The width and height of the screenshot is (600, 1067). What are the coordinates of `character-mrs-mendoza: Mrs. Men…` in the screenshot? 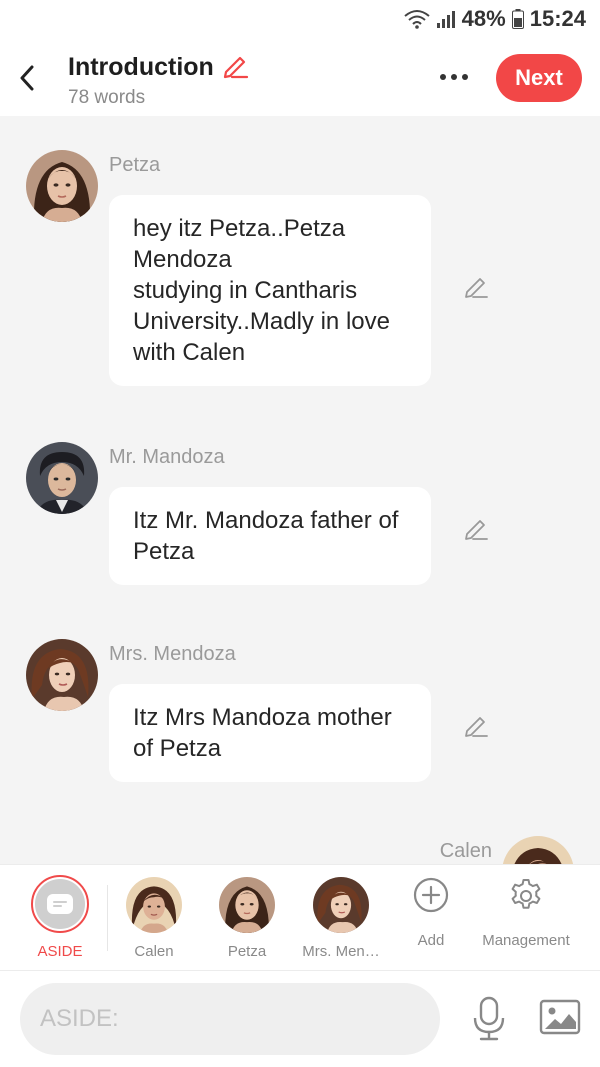 It's located at (341, 918).